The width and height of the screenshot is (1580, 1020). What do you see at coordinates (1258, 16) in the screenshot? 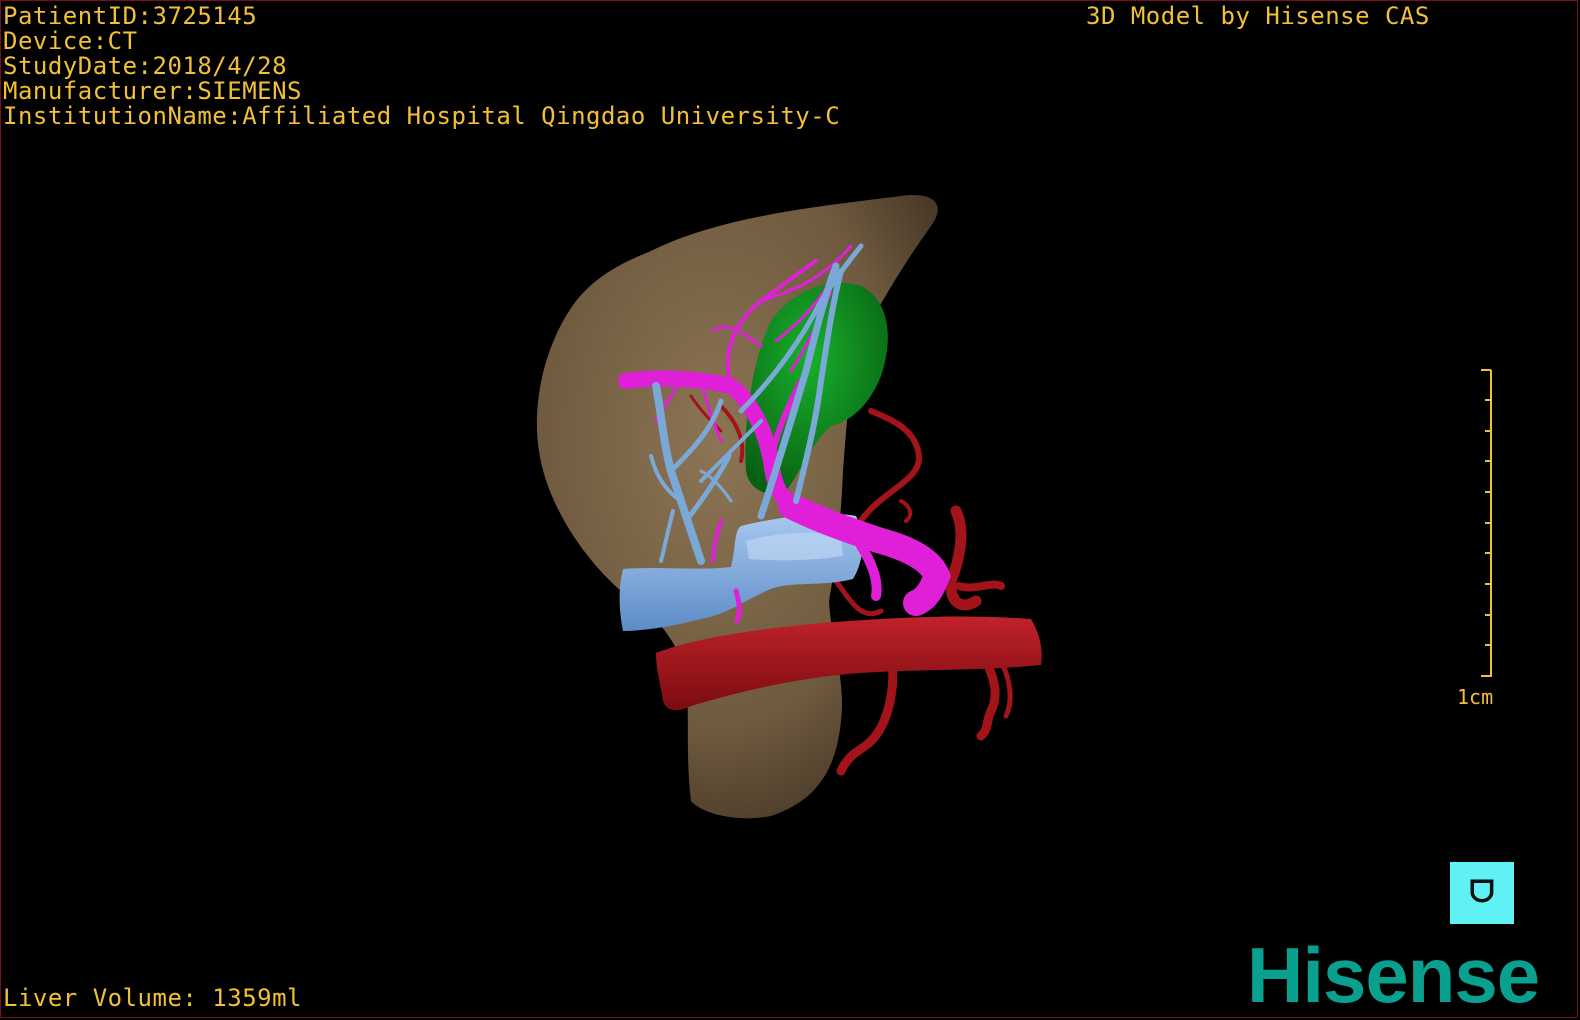
I see `model-credit: 3D Model by Hisense CAS` at bounding box center [1258, 16].